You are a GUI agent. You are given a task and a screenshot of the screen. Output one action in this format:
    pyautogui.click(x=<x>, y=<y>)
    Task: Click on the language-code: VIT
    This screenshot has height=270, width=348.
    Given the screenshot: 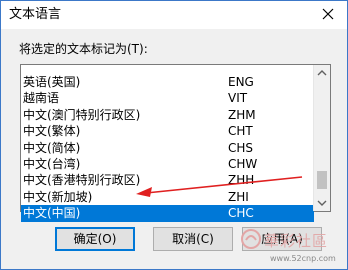 What is the action you would take?
    pyautogui.click(x=238, y=98)
    